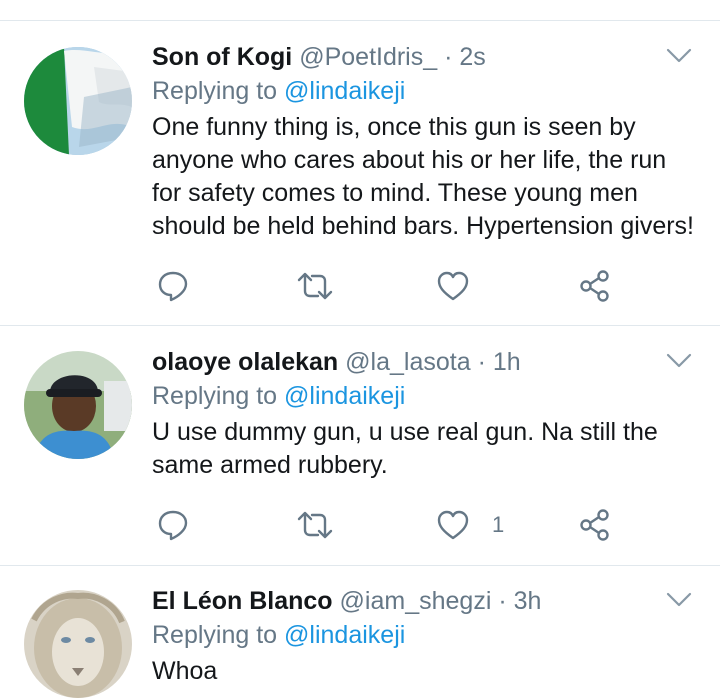 This screenshot has height=699, width=720. Describe the element at coordinates (245, 362) in the screenshot. I see `display-name: olaoye olalekan` at that location.